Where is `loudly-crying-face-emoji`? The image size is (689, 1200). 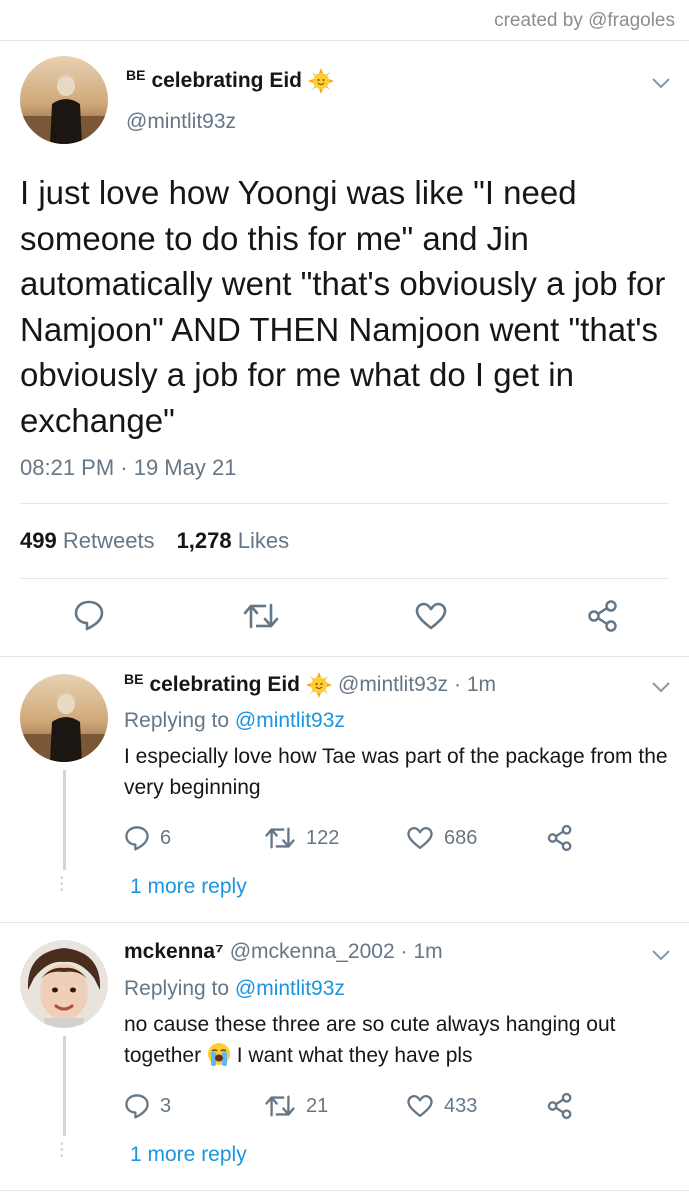 loudly-crying-face-emoji is located at coordinates (218, 1054).